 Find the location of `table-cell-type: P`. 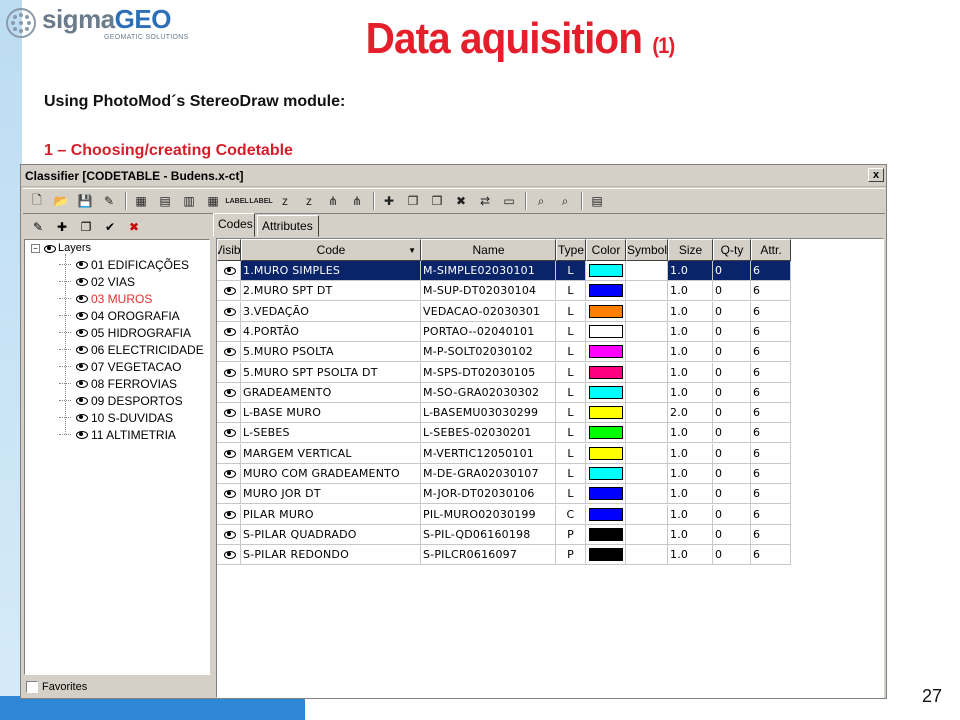

table-cell-type: P is located at coordinates (571, 555).